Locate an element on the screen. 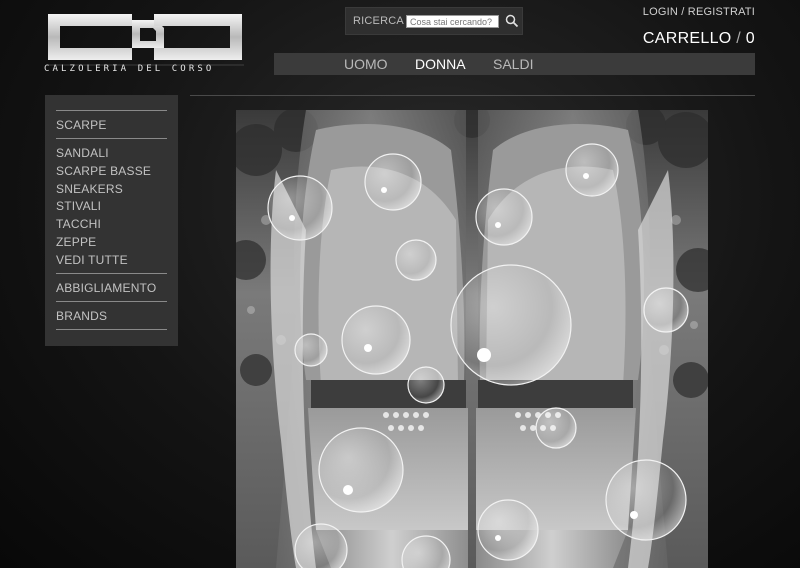 The image size is (800, 568). sidebar-category-scarpe: SCARPE is located at coordinates (81, 125).